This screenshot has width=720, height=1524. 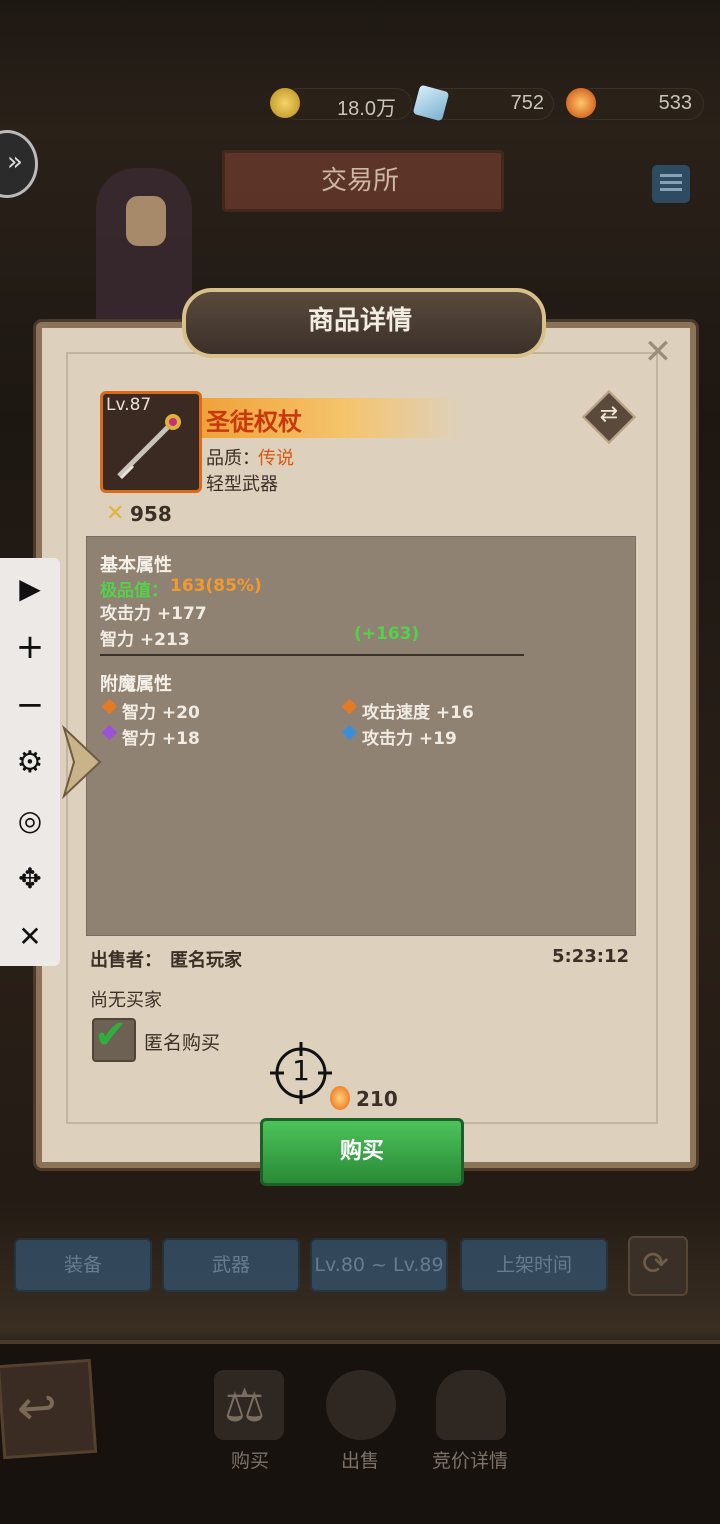 What do you see at coordinates (418, 713) in the screenshot?
I see `enchant-stat: 攻击速度 +16` at bounding box center [418, 713].